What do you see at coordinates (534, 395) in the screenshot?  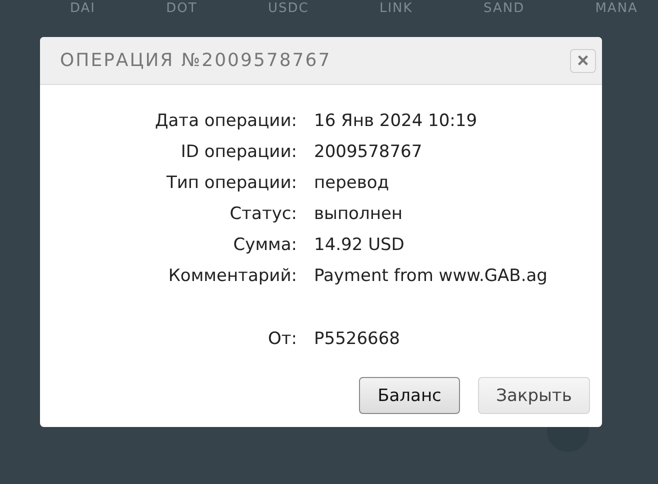 I see `close-dialog-button: Закрыть` at bounding box center [534, 395].